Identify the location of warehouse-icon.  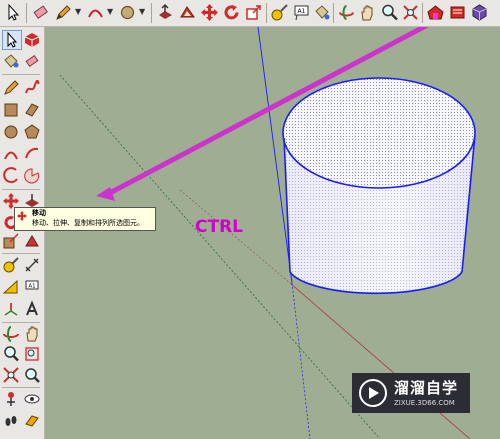
(435, 12).